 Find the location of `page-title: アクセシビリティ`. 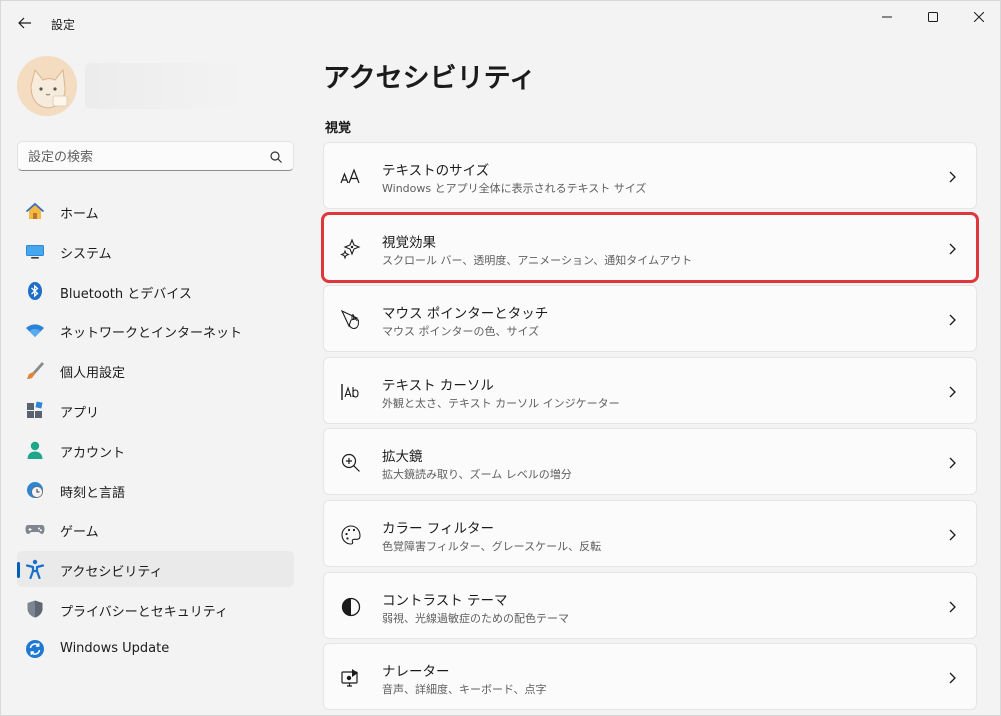

page-title: アクセシビリティ is located at coordinates (430, 78).